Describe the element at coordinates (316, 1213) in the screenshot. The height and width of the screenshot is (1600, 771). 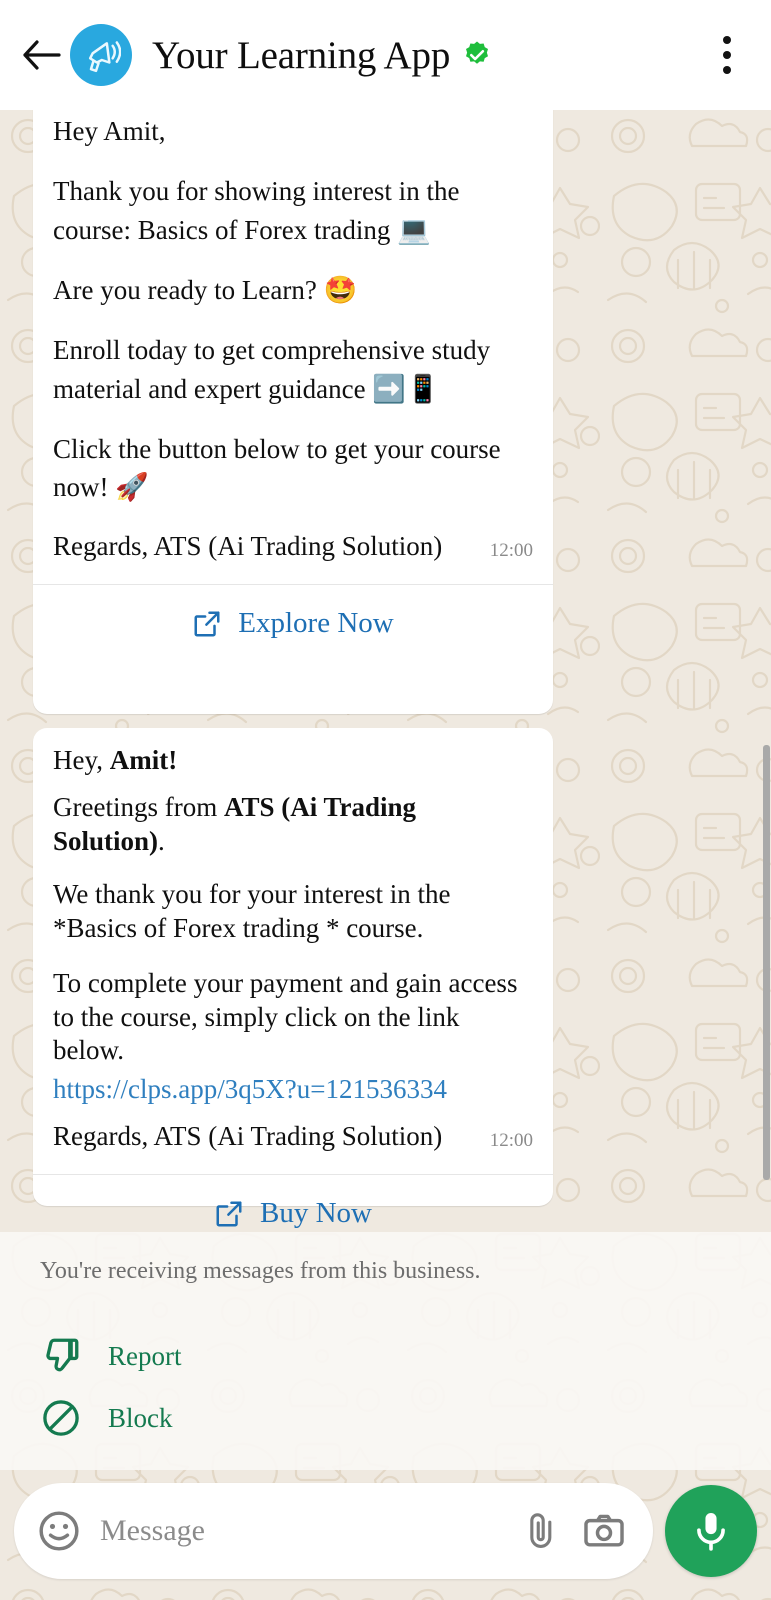
I see `cta-label: Buy Now` at that location.